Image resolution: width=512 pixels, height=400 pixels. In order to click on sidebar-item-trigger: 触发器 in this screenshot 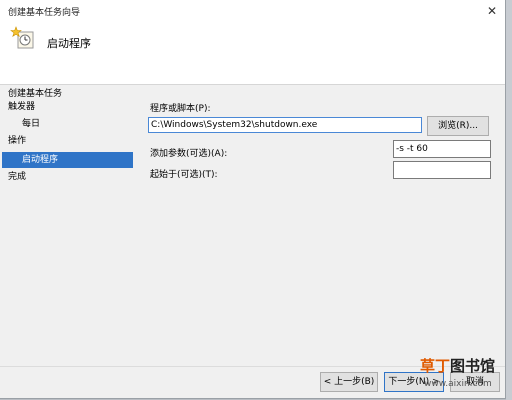, I will do `click(68, 107)`.